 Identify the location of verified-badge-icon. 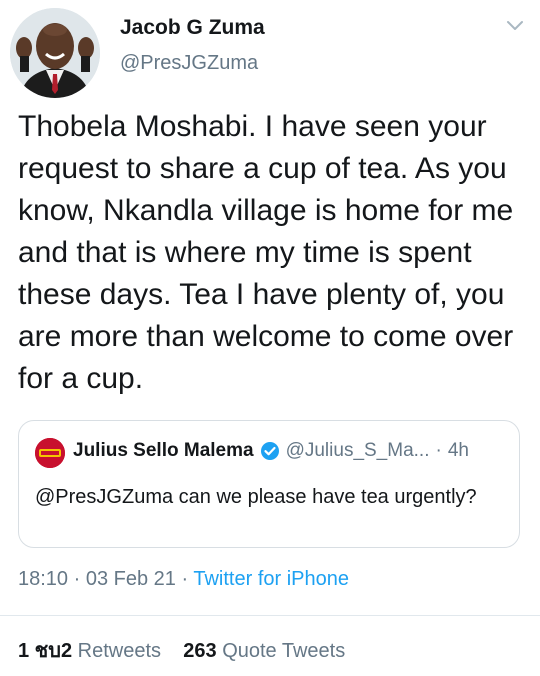
(270, 451).